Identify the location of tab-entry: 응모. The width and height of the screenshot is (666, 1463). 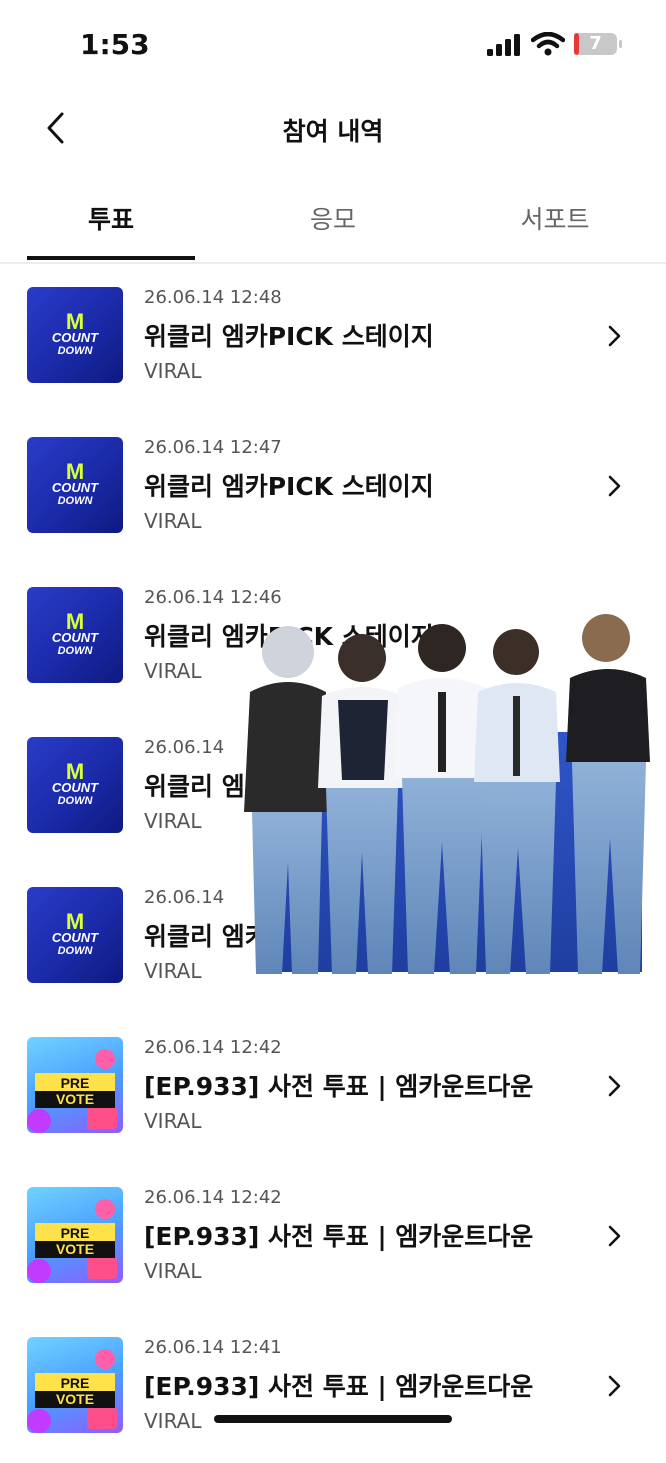
(333, 218).